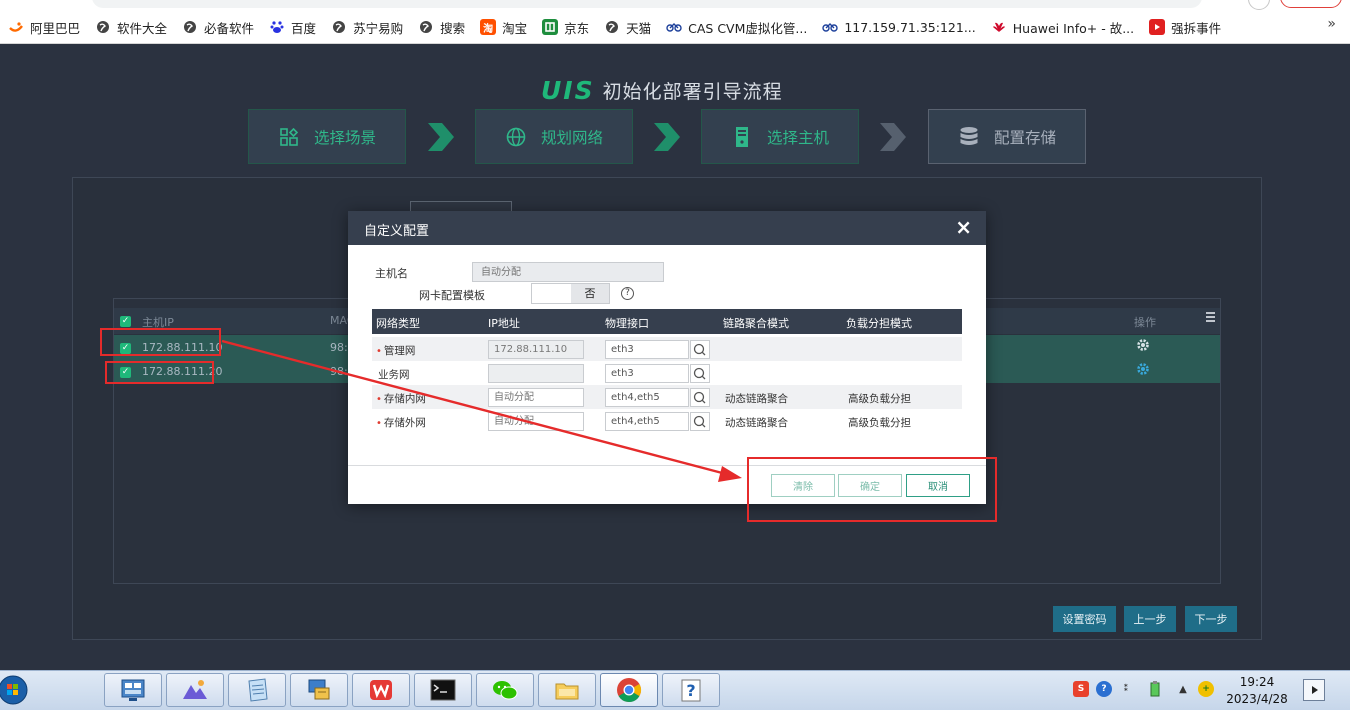 The image size is (1350, 710). Describe the element at coordinates (1183, 689) in the screenshot. I see `tray-expand-icon: ▲` at that location.